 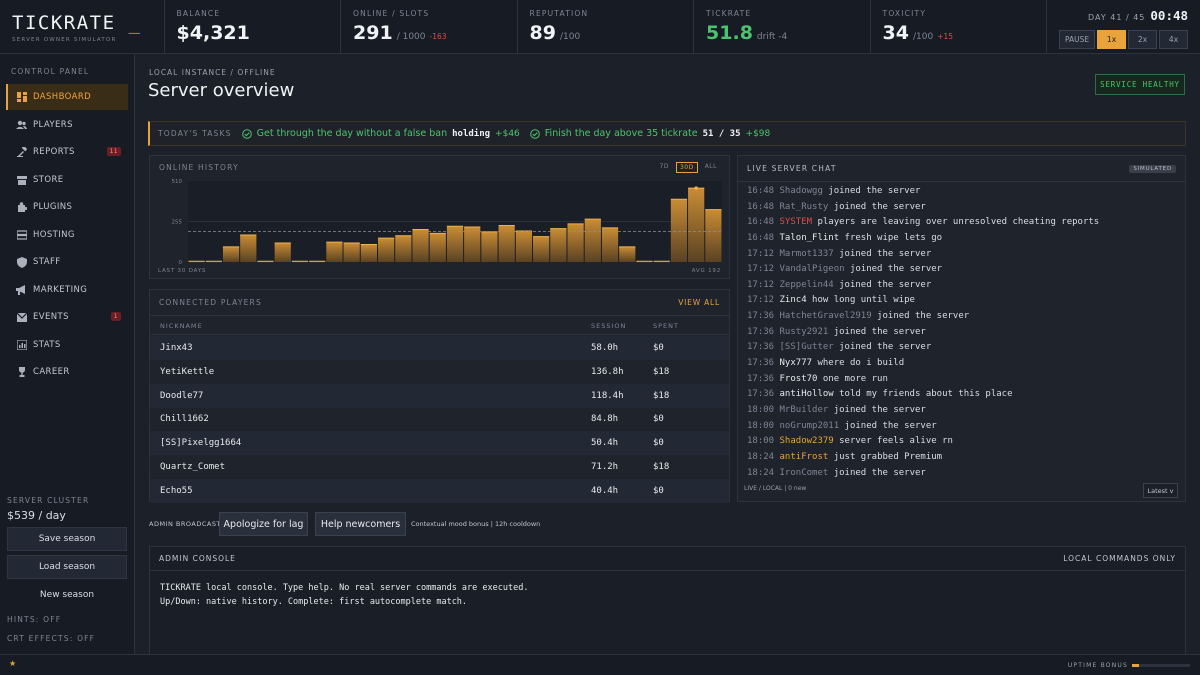 What do you see at coordinates (962, 476) in the screenshot?
I see `chat-line: 18:24 IronComet joined the server` at bounding box center [962, 476].